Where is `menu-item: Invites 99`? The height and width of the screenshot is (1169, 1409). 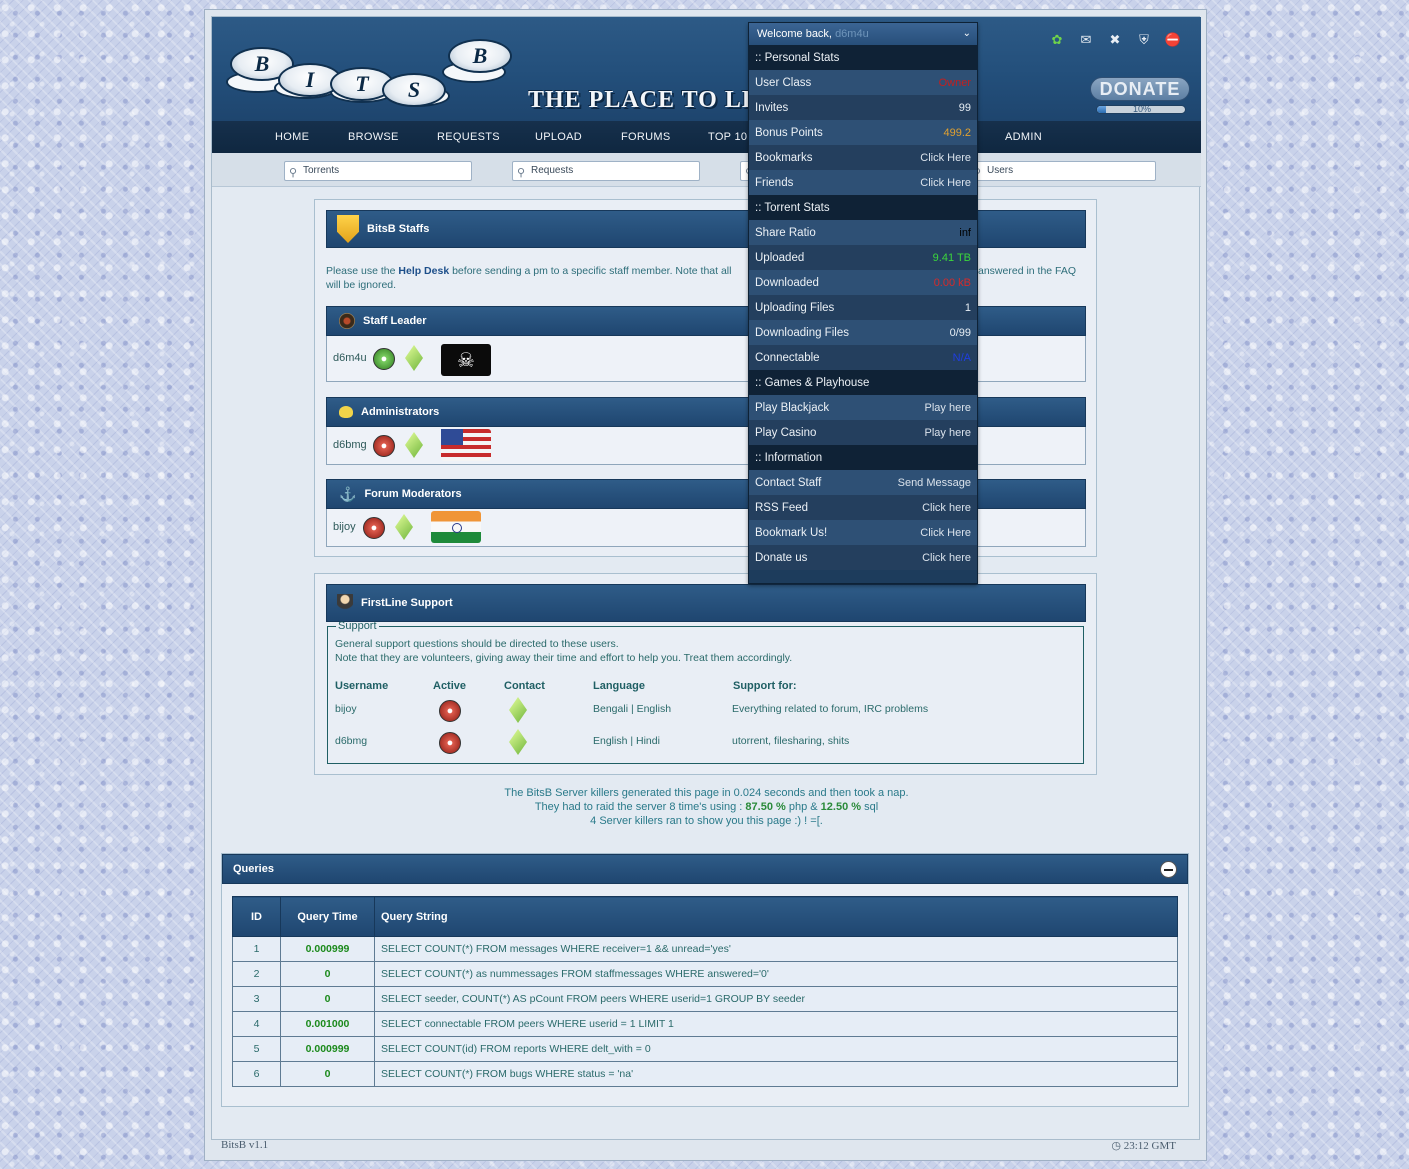 menu-item: Invites 99 is located at coordinates (863, 107).